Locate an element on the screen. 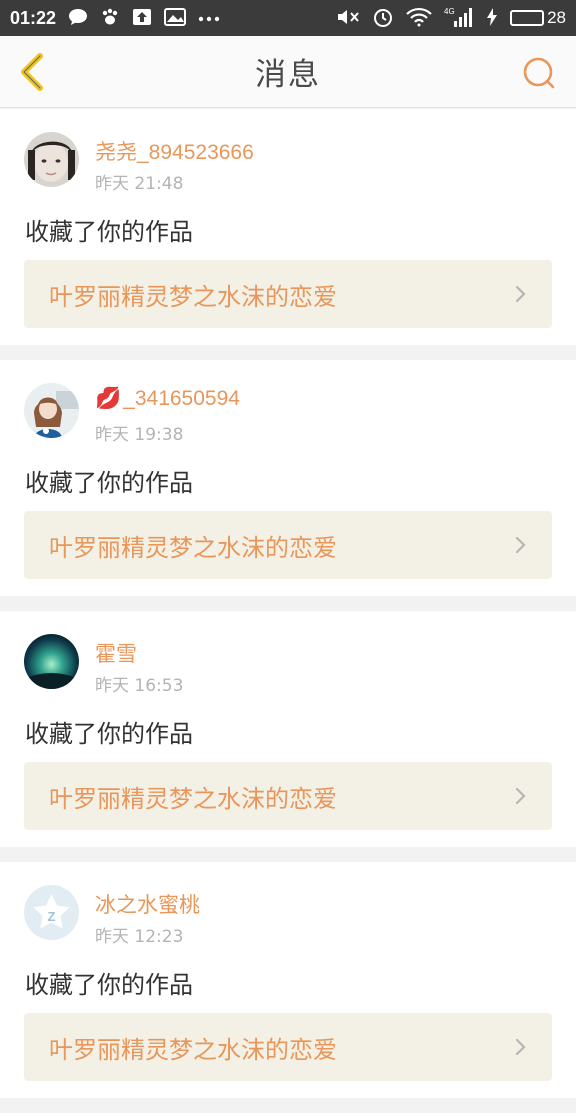  timestamp: 昨天 16:53 is located at coordinates (139, 686).